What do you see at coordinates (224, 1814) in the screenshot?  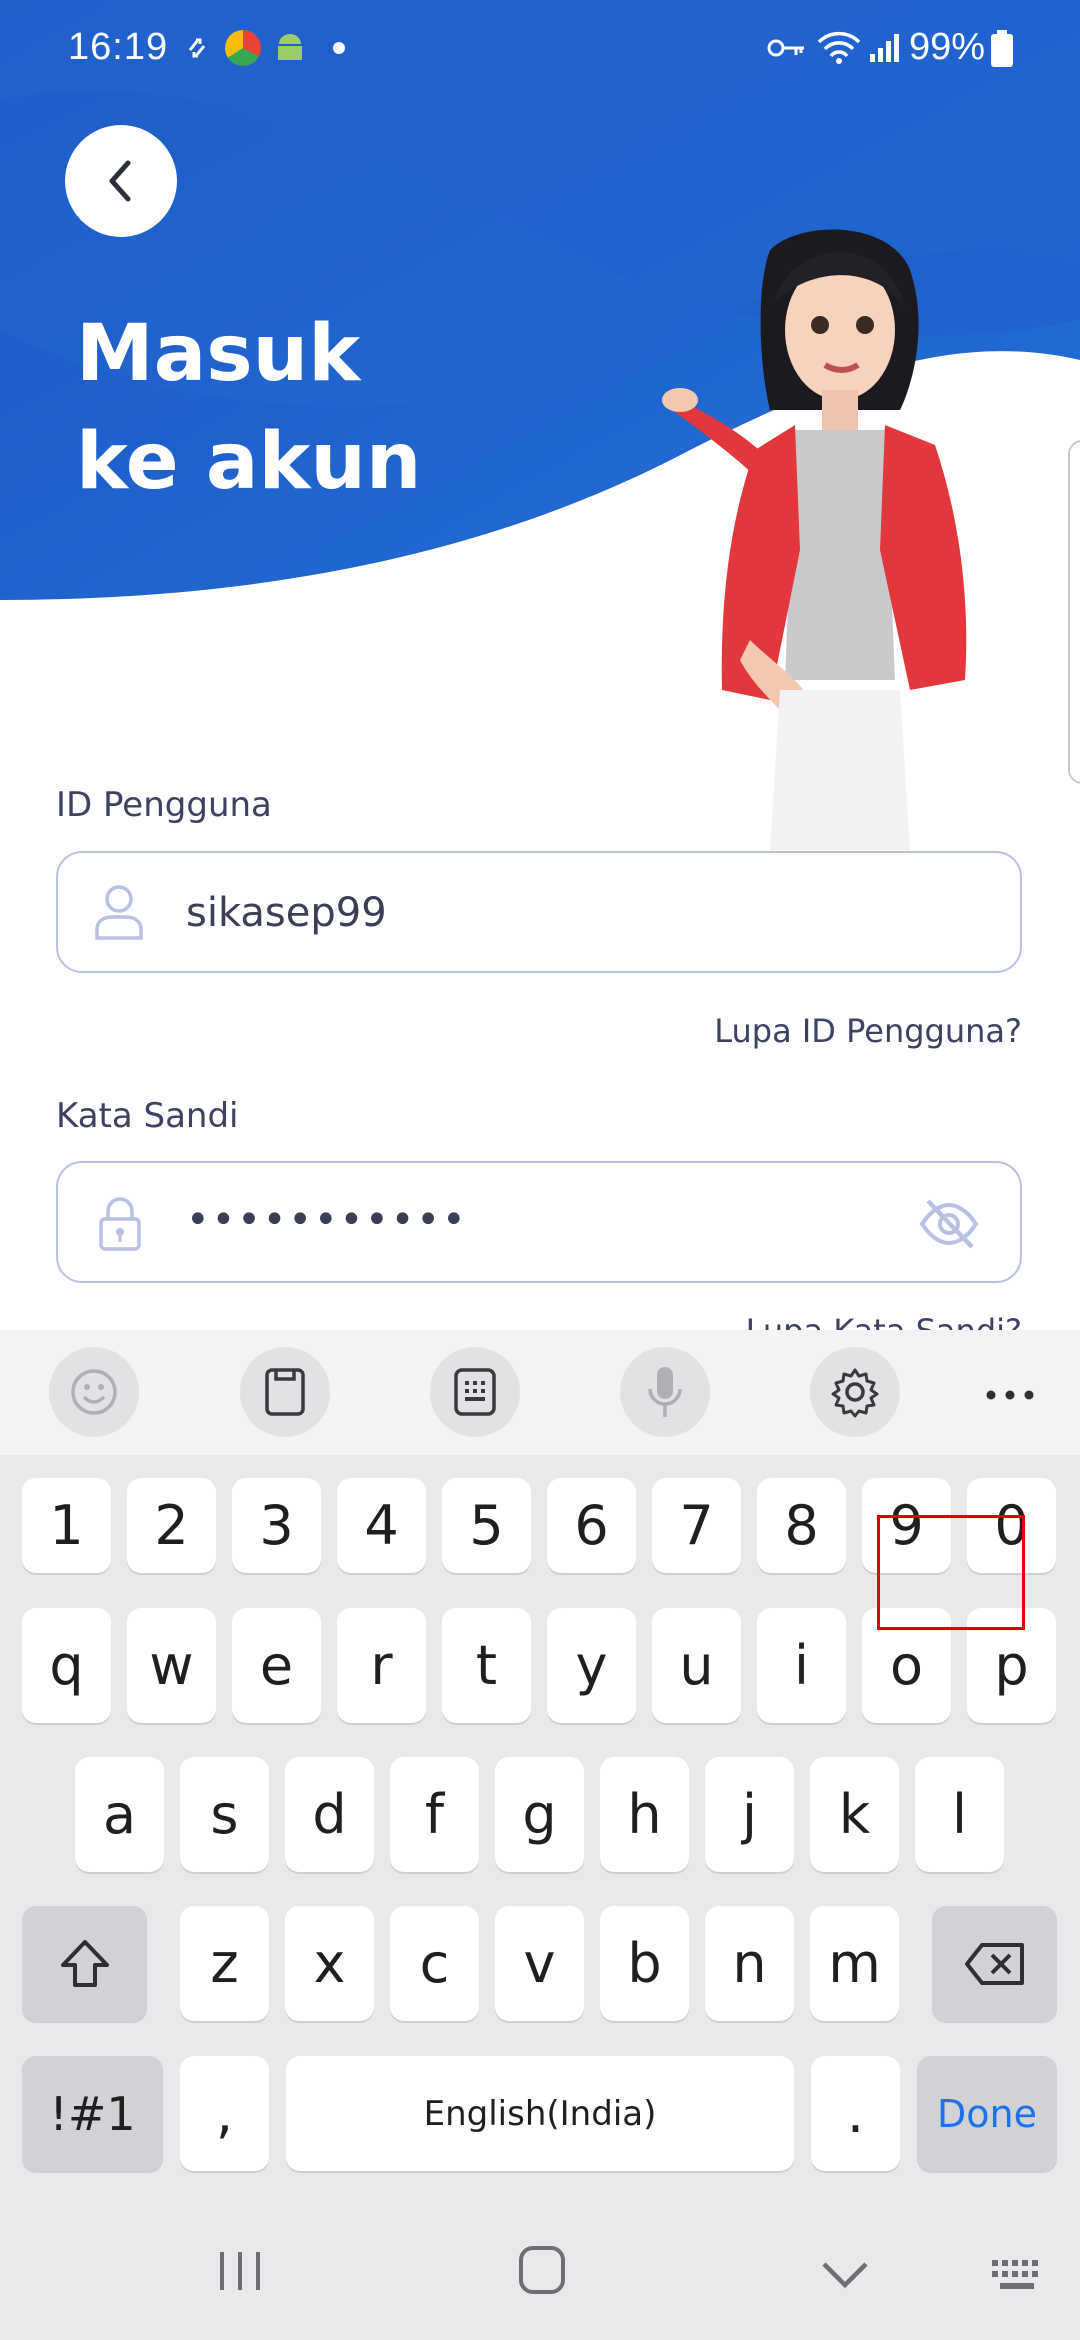 I see `key-s: s` at bounding box center [224, 1814].